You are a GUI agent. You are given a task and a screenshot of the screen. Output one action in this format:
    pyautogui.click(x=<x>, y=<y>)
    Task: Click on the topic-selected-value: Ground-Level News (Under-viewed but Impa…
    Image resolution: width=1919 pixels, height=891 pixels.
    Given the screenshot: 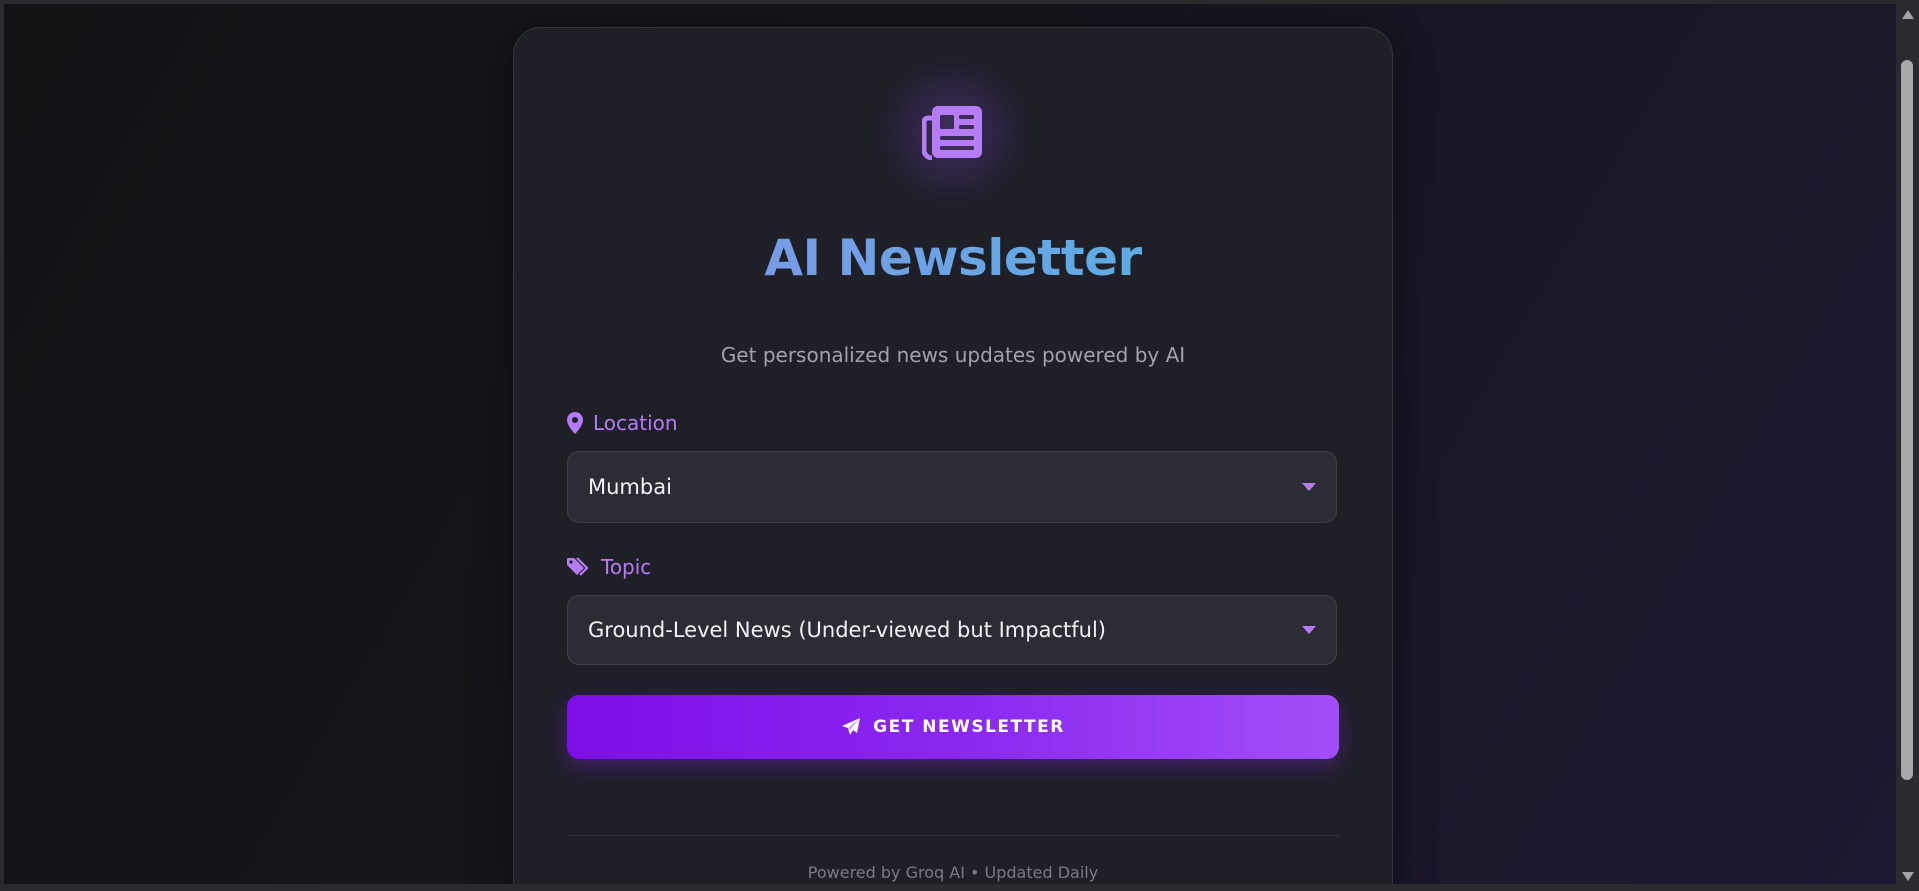 What is the action you would take?
    pyautogui.click(x=847, y=630)
    